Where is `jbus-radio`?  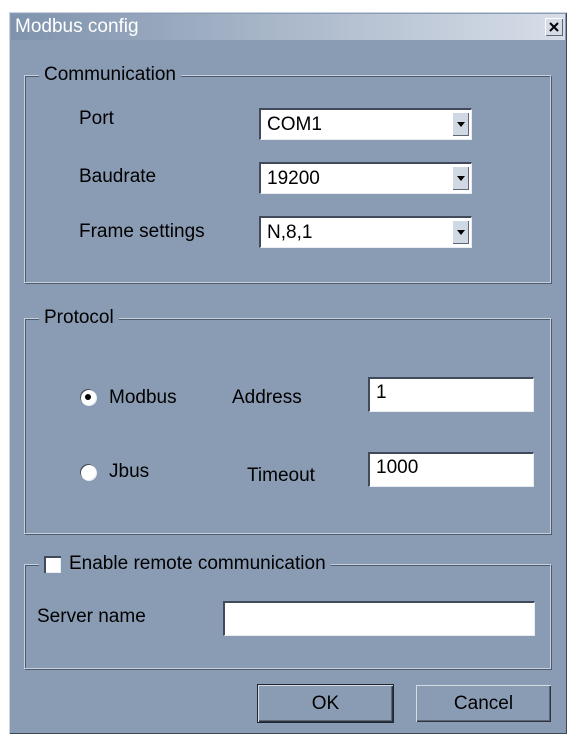 jbus-radio is located at coordinates (88, 472).